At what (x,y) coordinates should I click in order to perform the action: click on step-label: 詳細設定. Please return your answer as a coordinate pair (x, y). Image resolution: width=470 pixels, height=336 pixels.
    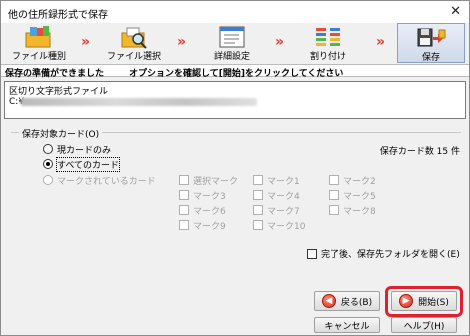
    Looking at the image, I should click on (231, 57).